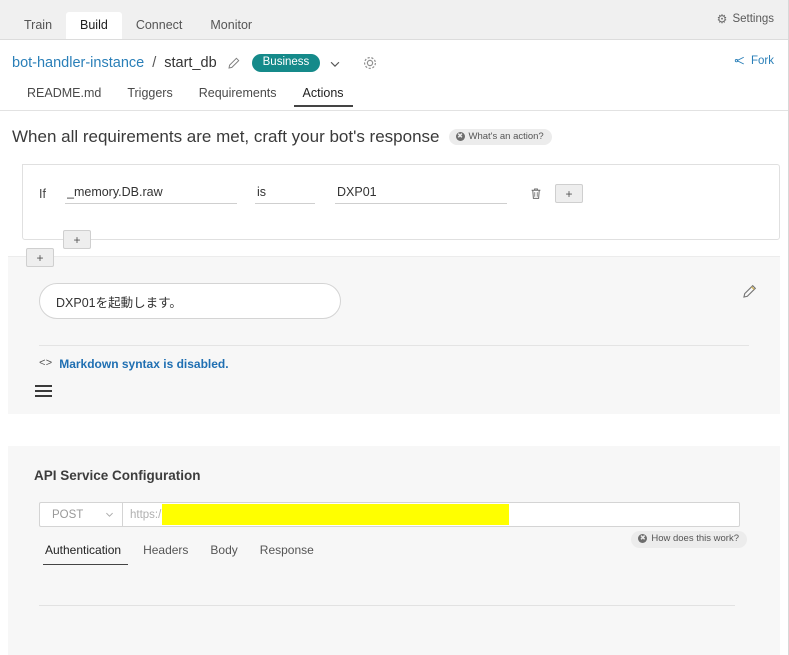 The height and width of the screenshot is (655, 789). What do you see at coordinates (117, 475) in the screenshot?
I see `api-section-title: API Service Configuration` at bounding box center [117, 475].